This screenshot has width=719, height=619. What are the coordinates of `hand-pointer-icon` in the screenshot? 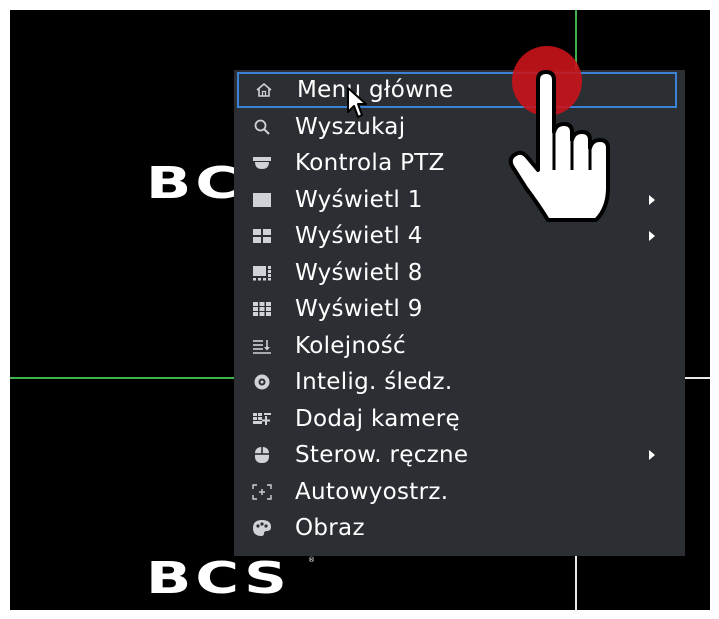 It's located at (559, 146).